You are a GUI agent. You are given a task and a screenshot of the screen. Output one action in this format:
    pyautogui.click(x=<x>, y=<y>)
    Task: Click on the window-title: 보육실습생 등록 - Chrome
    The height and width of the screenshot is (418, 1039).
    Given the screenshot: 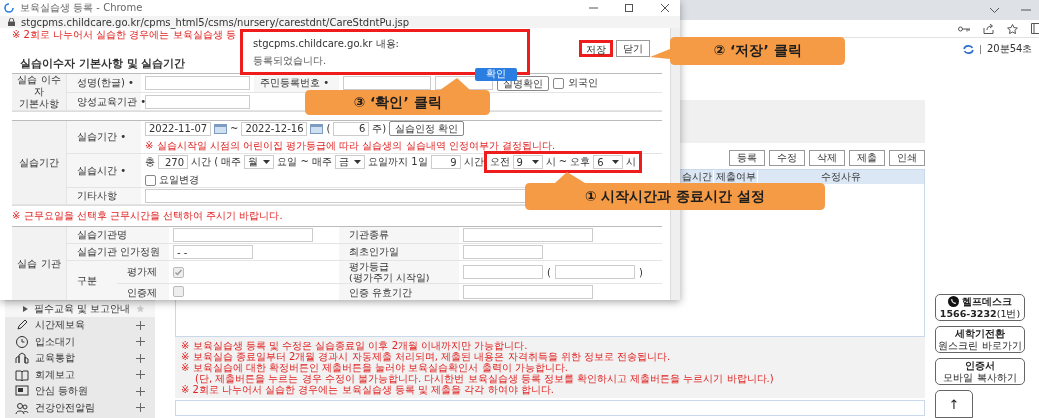 What is the action you would take?
    pyautogui.click(x=82, y=8)
    